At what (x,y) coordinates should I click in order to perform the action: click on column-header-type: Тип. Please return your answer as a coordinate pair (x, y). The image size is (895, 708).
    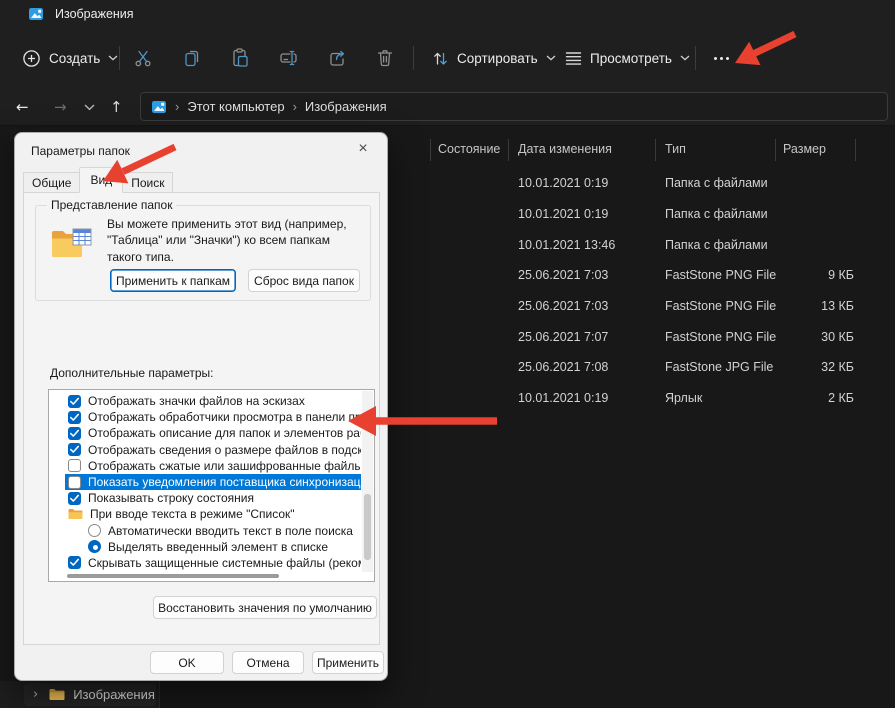
    Looking at the image, I should click on (675, 149).